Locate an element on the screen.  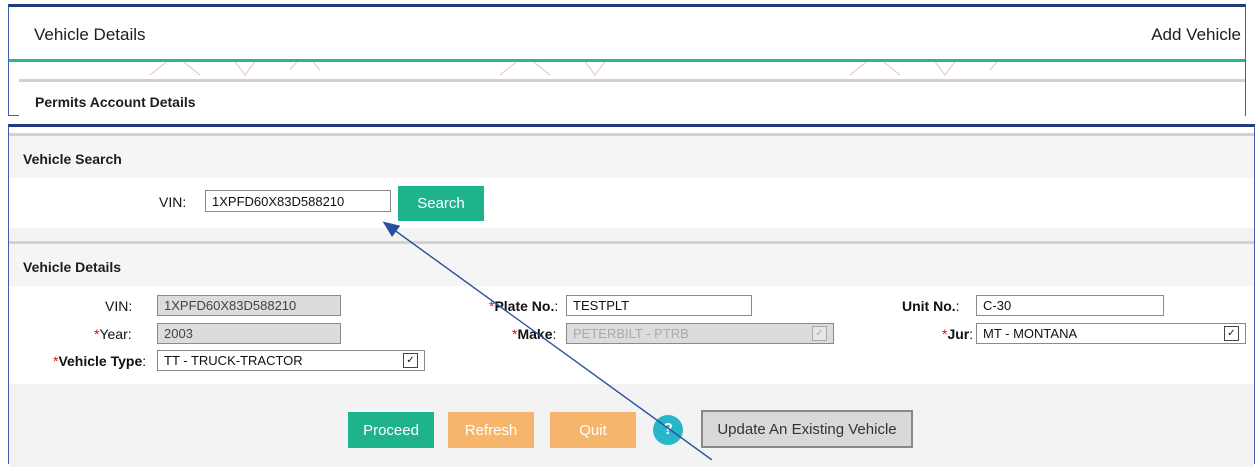
page-title: Vehicle Details is located at coordinates (90, 34).